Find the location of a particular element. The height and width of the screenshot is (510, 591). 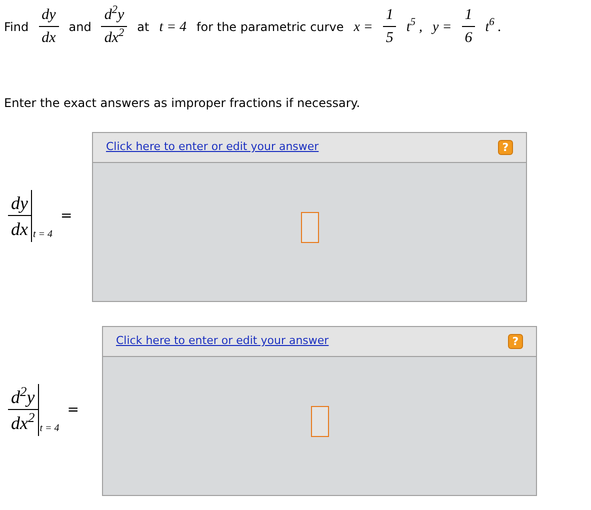

math-expression: t$^{6}$ . is located at coordinates (493, 26).